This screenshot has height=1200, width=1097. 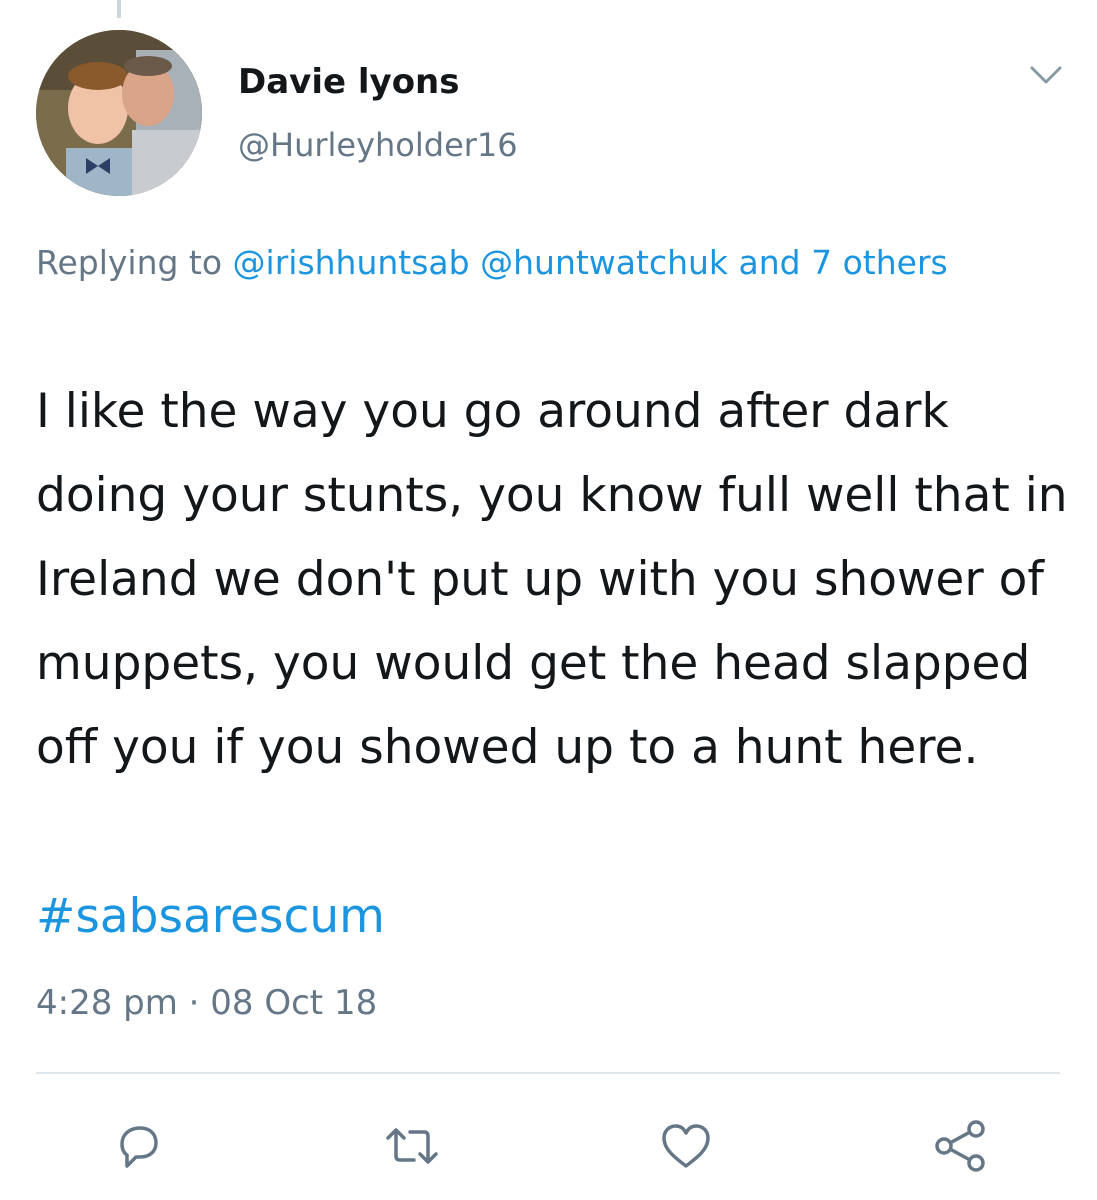 I want to click on thread-connector-line, so click(x=119, y=9).